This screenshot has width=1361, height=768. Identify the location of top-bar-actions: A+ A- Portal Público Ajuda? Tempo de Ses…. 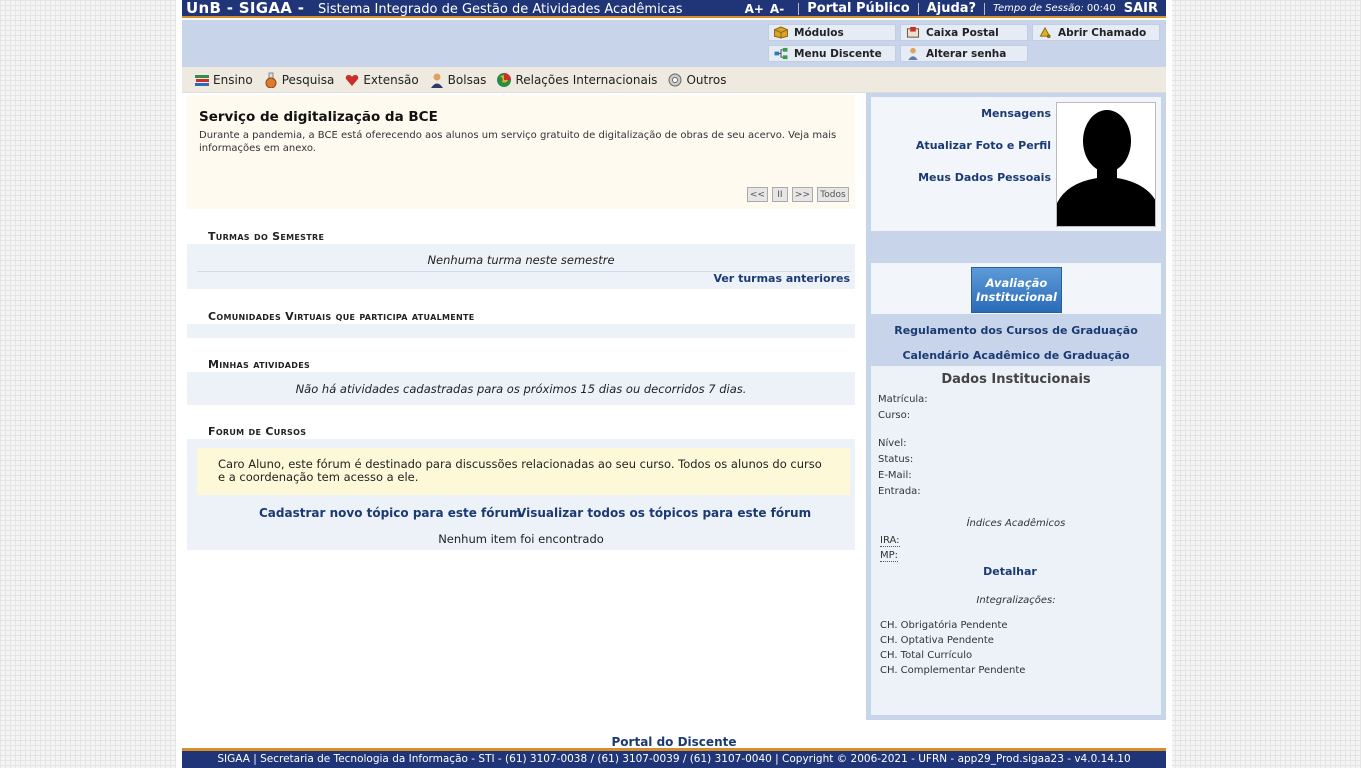
(951, 8).